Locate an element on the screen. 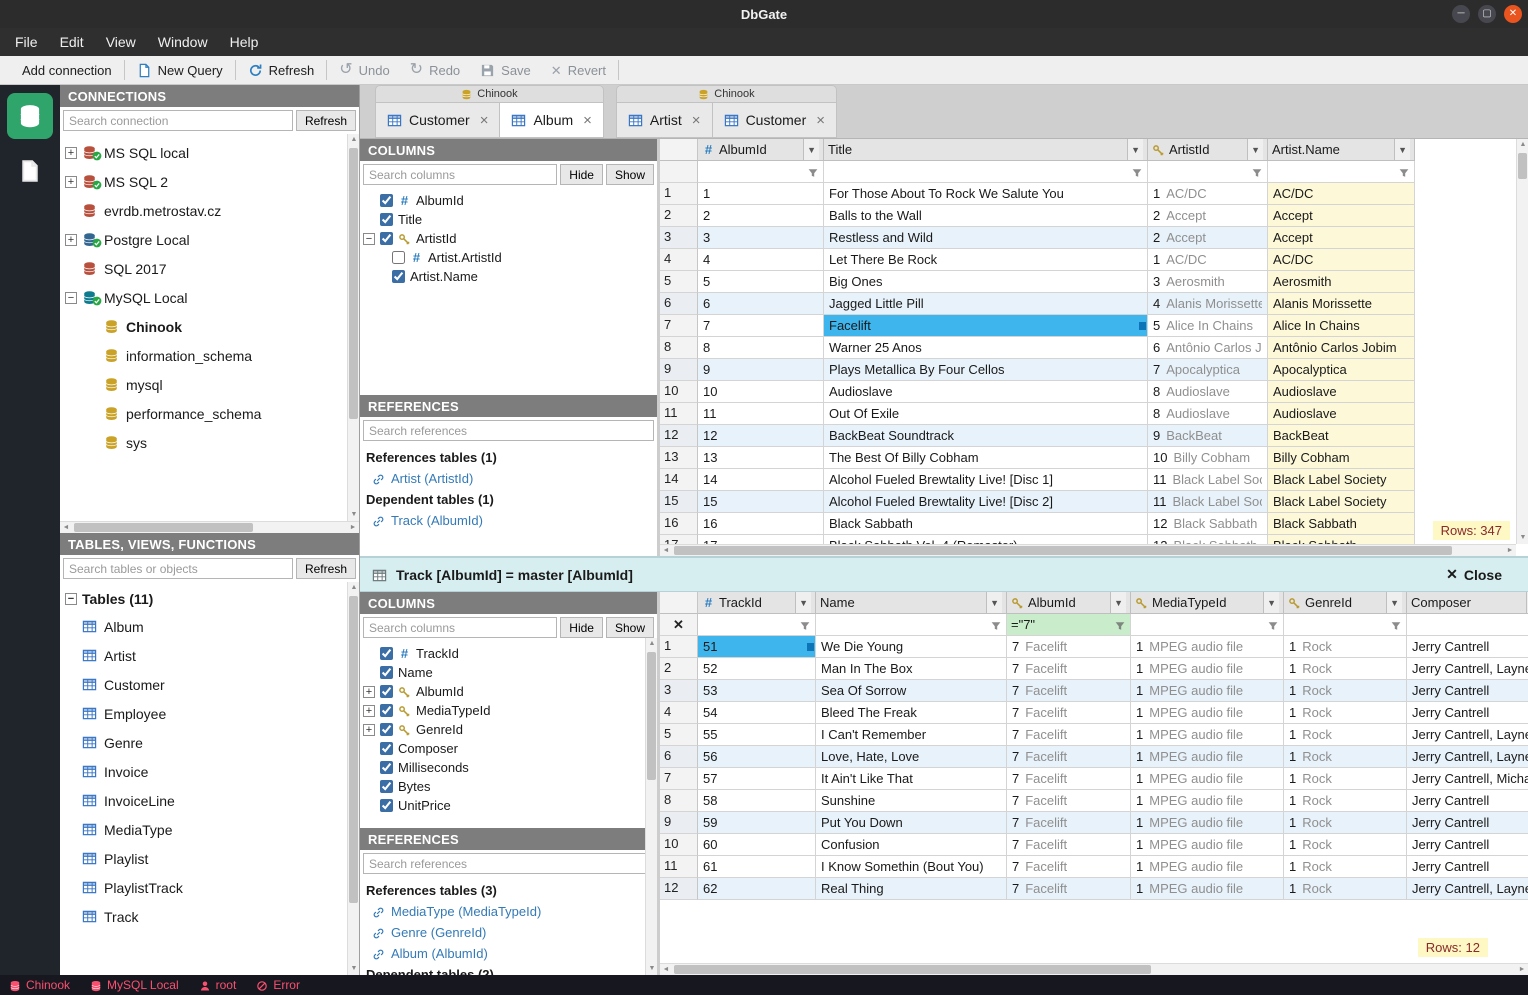  connection-ms-sql-local: + MS SQL local is located at coordinates (209, 152).